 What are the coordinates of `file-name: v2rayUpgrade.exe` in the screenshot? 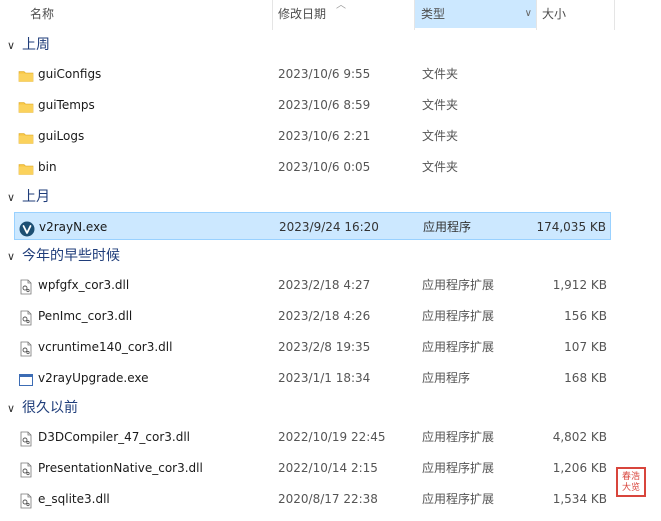 It's located at (93, 378).